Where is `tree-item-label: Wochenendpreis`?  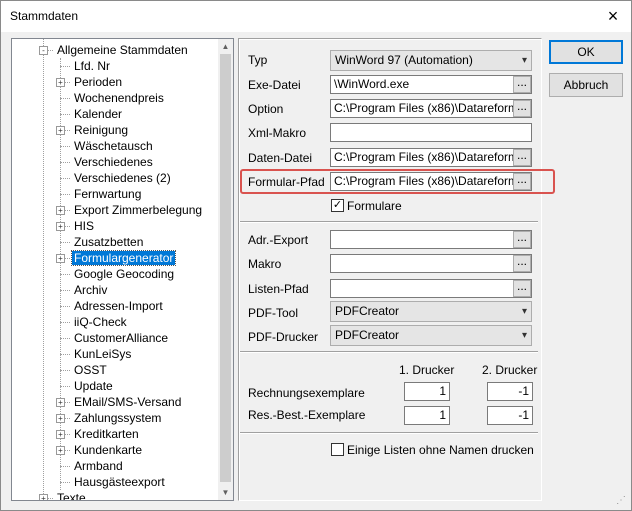 tree-item-label: Wochenendpreis is located at coordinates (119, 98).